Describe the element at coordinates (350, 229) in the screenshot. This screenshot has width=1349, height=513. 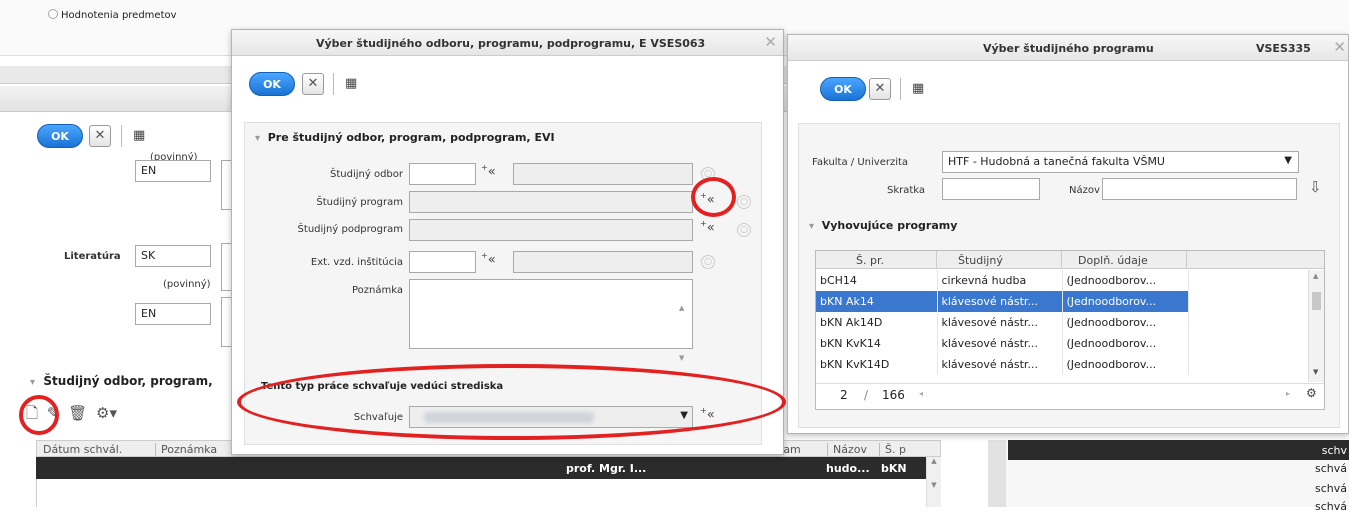
I see `label-podprogram: Študijný podprogram` at that location.